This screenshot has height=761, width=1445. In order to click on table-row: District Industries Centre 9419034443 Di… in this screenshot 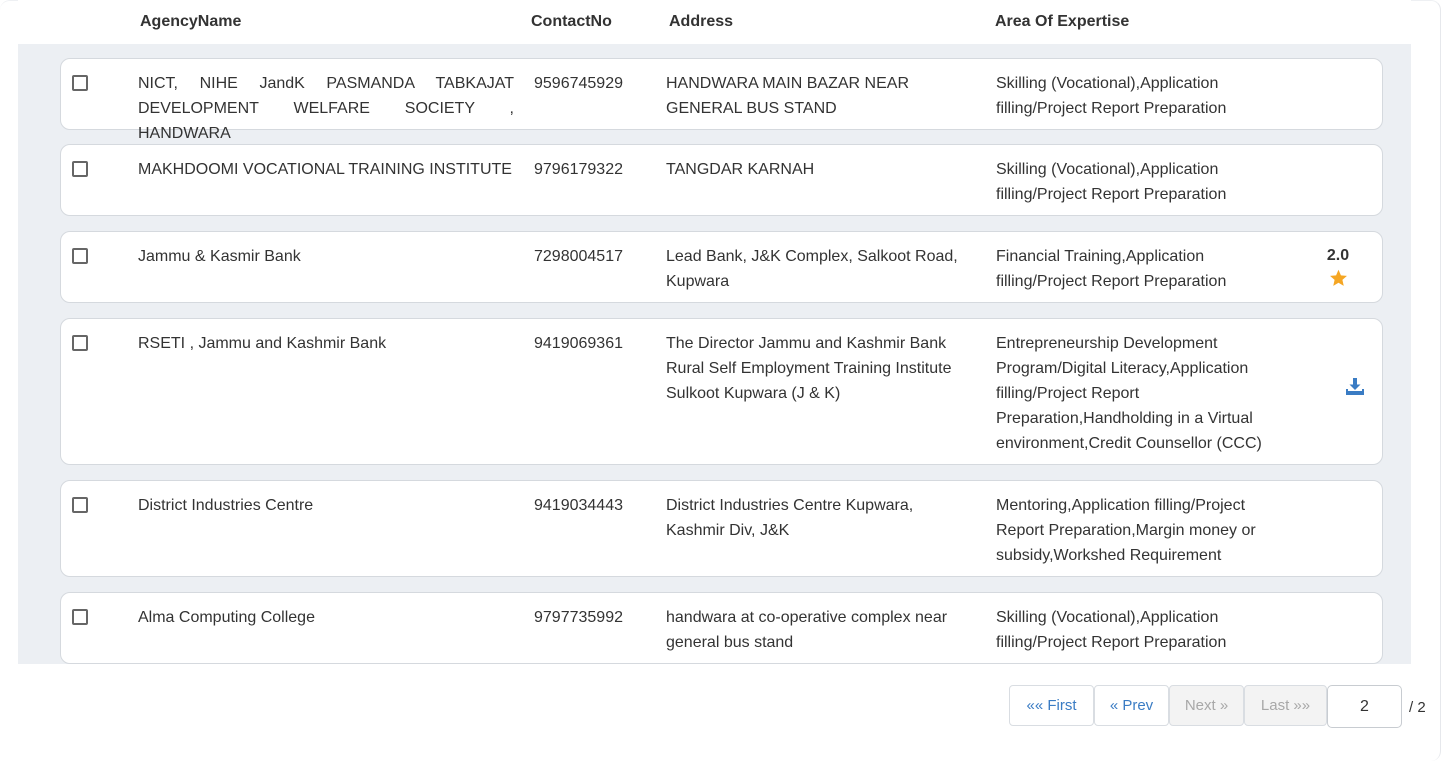, I will do `click(721, 528)`.